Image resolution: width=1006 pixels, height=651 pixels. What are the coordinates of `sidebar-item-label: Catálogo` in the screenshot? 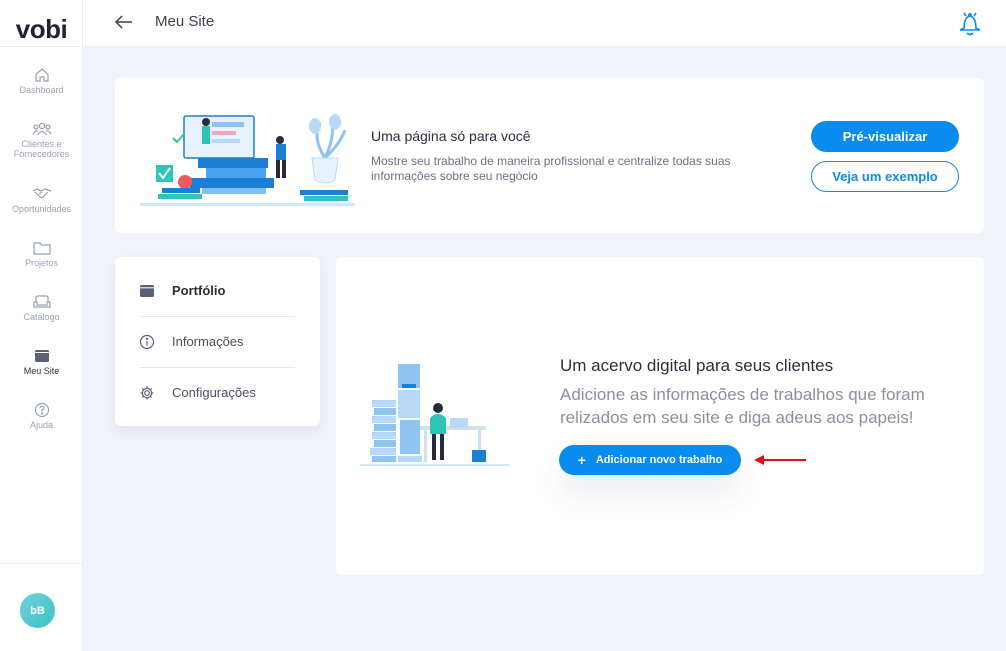 It's located at (41, 317).